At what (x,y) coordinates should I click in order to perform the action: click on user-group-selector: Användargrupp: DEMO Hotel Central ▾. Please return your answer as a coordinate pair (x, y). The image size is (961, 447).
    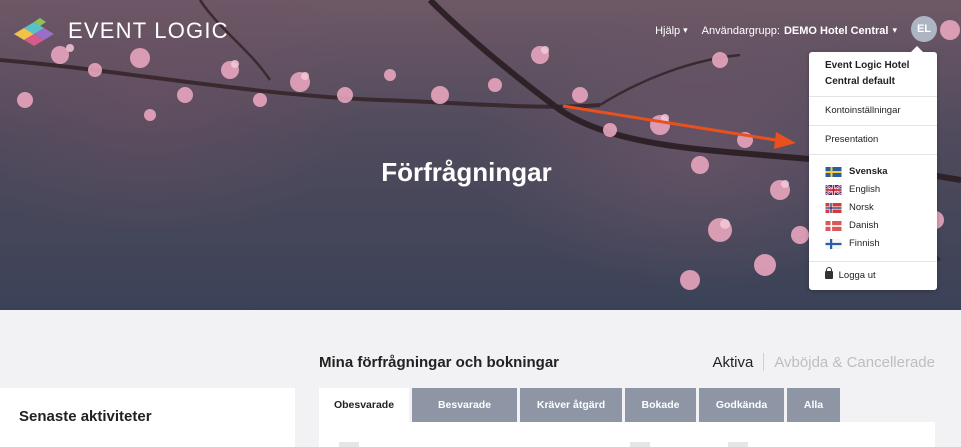
    Looking at the image, I should click on (799, 31).